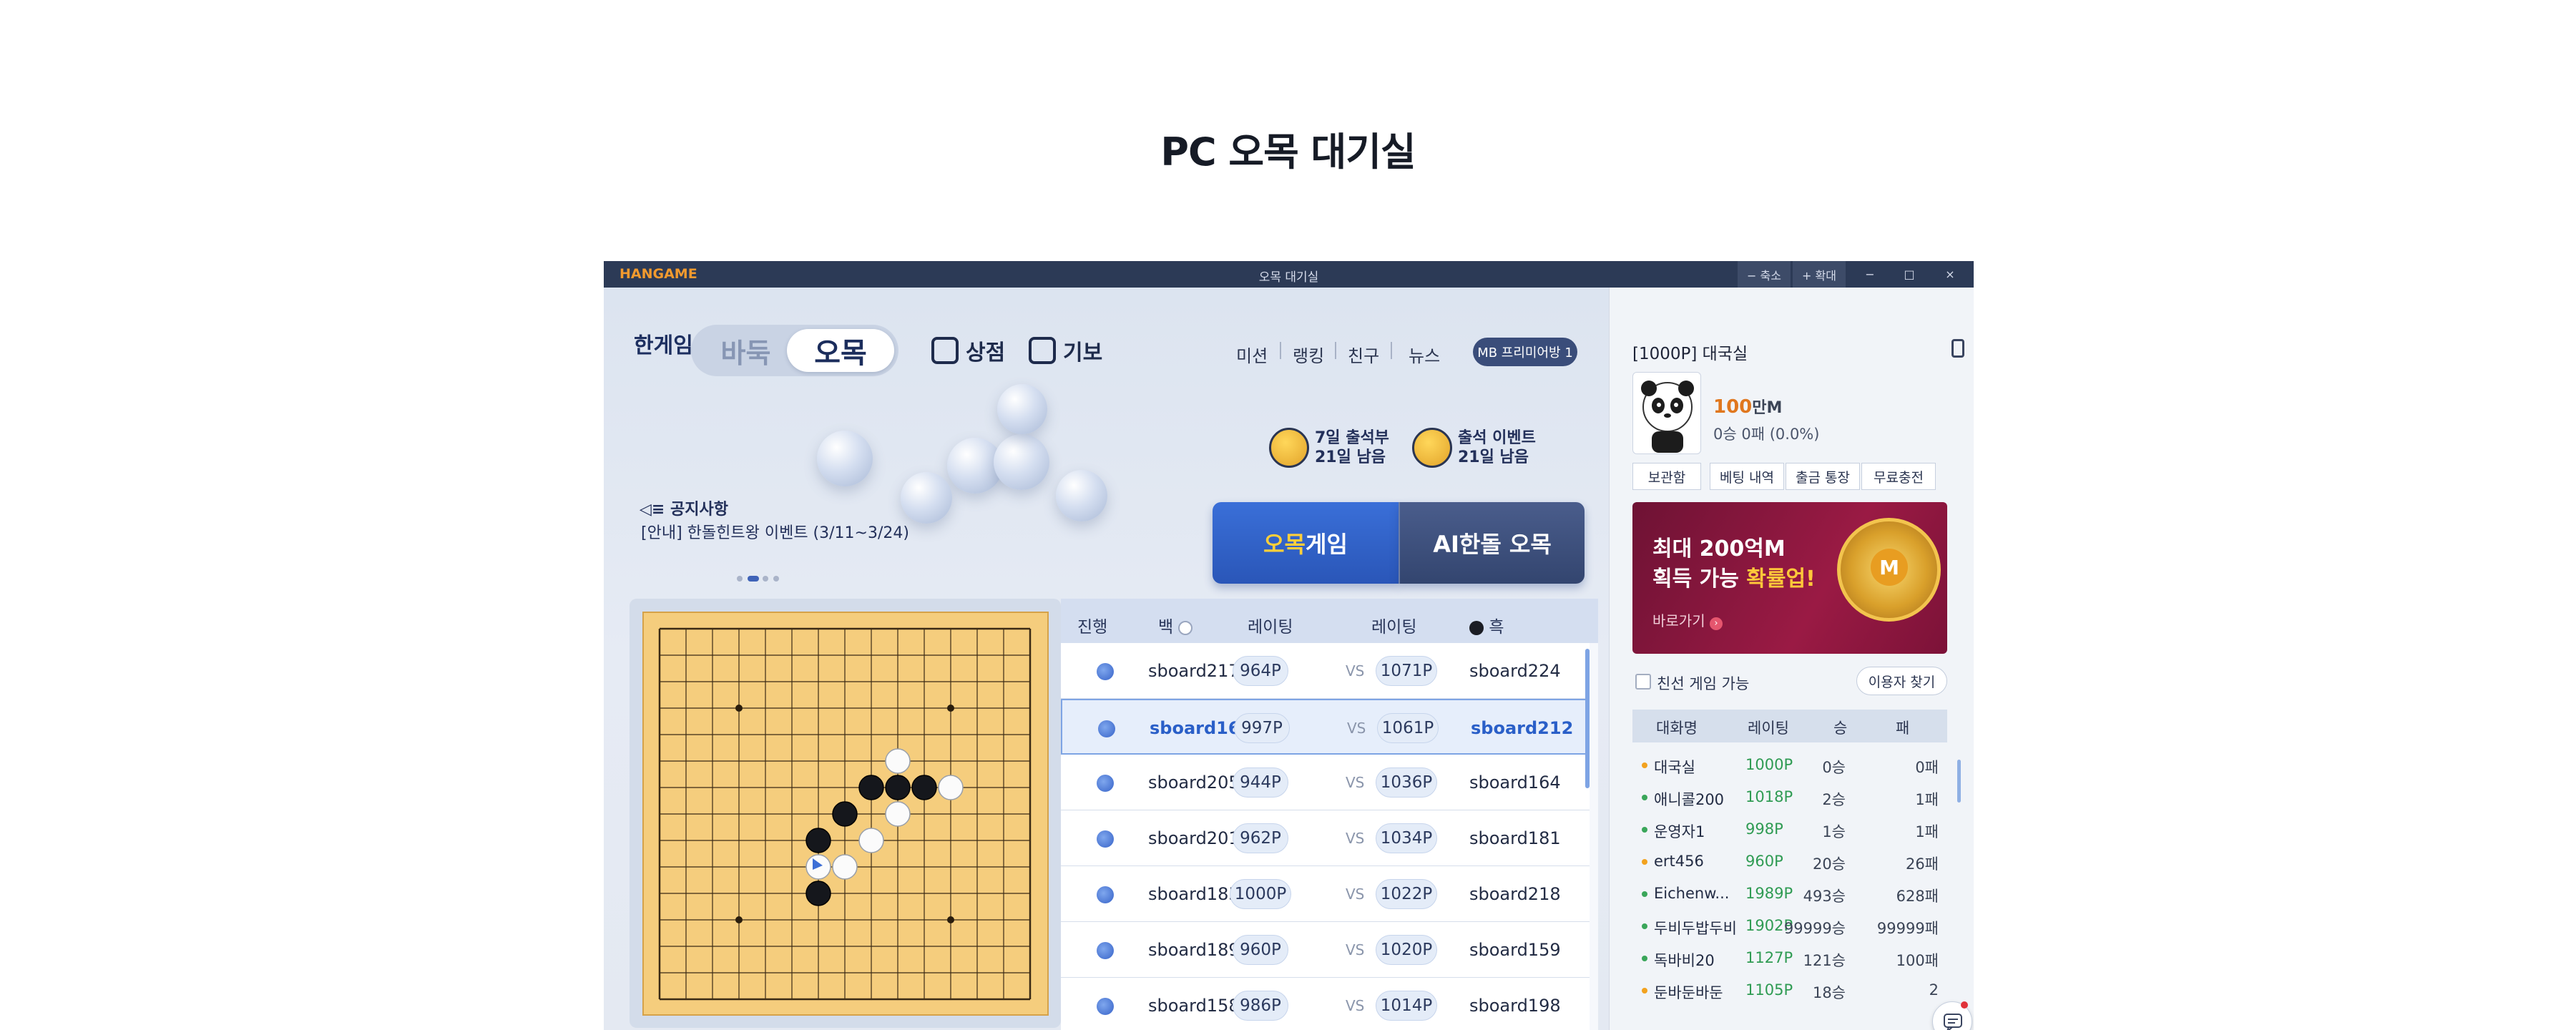 The image size is (2576, 1030). Describe the element at coordinates (1666, 476) in the screenshot. I see `storage-button: 보관함` at that location.